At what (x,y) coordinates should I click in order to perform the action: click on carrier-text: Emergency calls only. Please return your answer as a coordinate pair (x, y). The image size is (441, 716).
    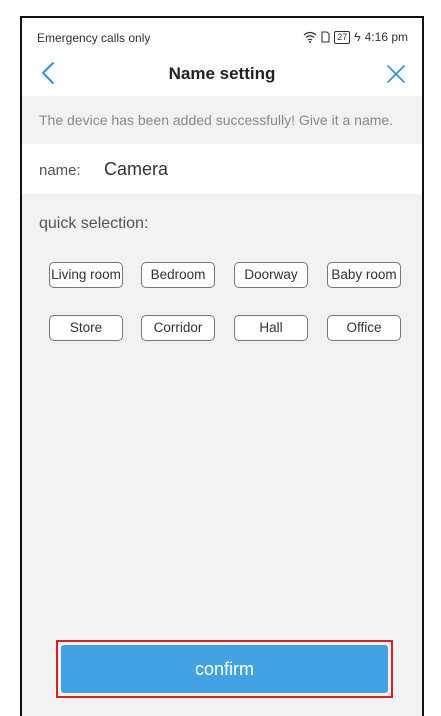
    Looking at the image, I should click on (94, 38).